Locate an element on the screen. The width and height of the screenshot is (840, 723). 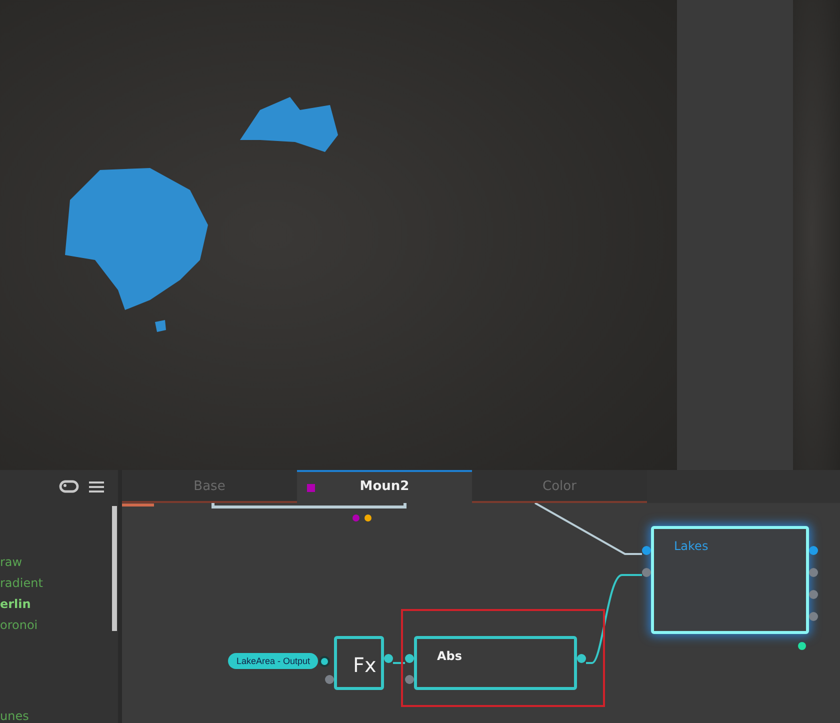
lake-shape is located at coordinates (160, 326).